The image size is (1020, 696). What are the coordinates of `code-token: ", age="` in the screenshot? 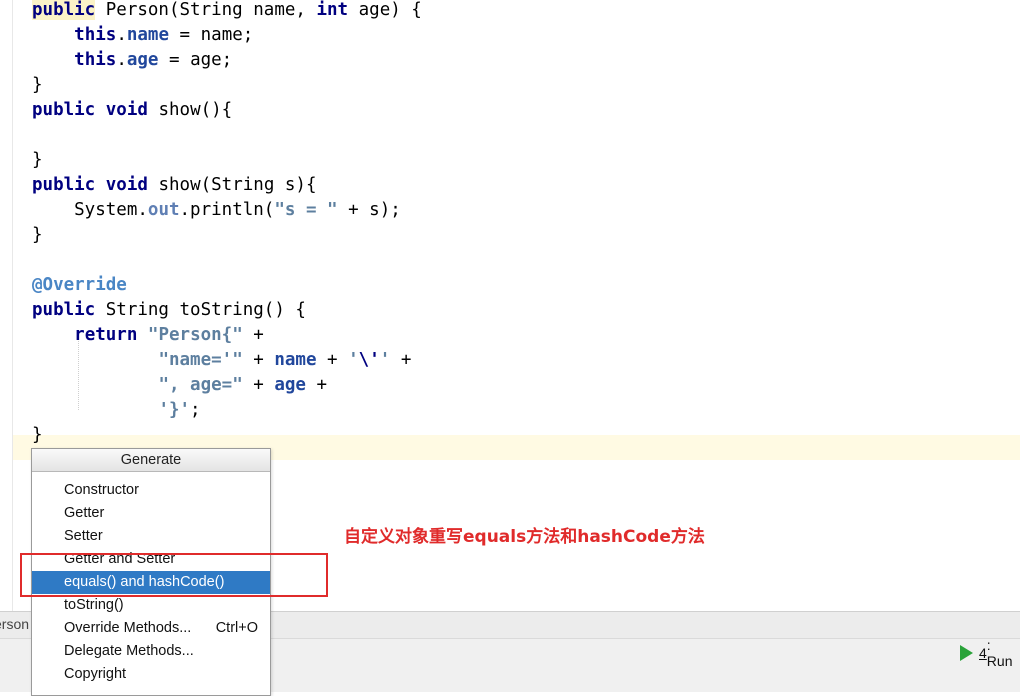 It's located at (200, 385).